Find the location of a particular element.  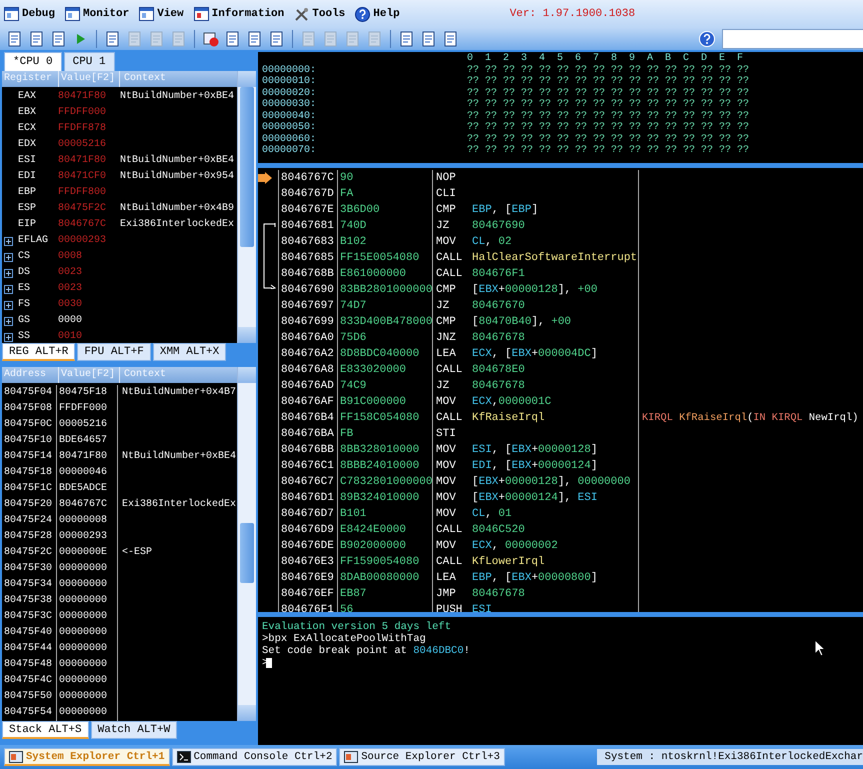

panel-tab: REG ALT+R is located at coordinates (39, 352).